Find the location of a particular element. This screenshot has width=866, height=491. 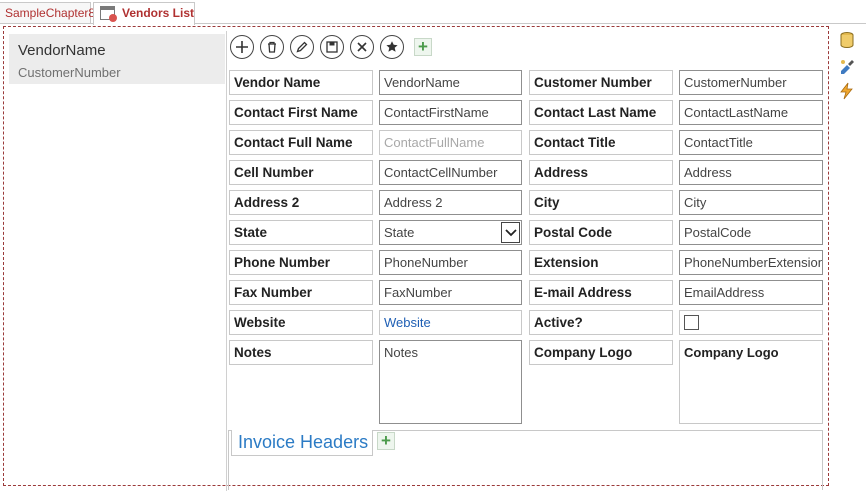

add-action-button is located at coordinates (242, 47).